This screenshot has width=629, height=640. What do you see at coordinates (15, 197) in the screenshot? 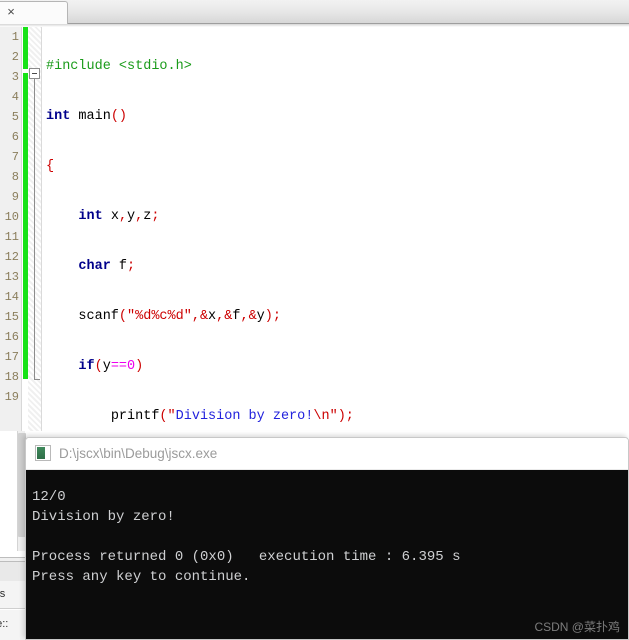
I see `line-number: 9` at bounding box center [15, 197].